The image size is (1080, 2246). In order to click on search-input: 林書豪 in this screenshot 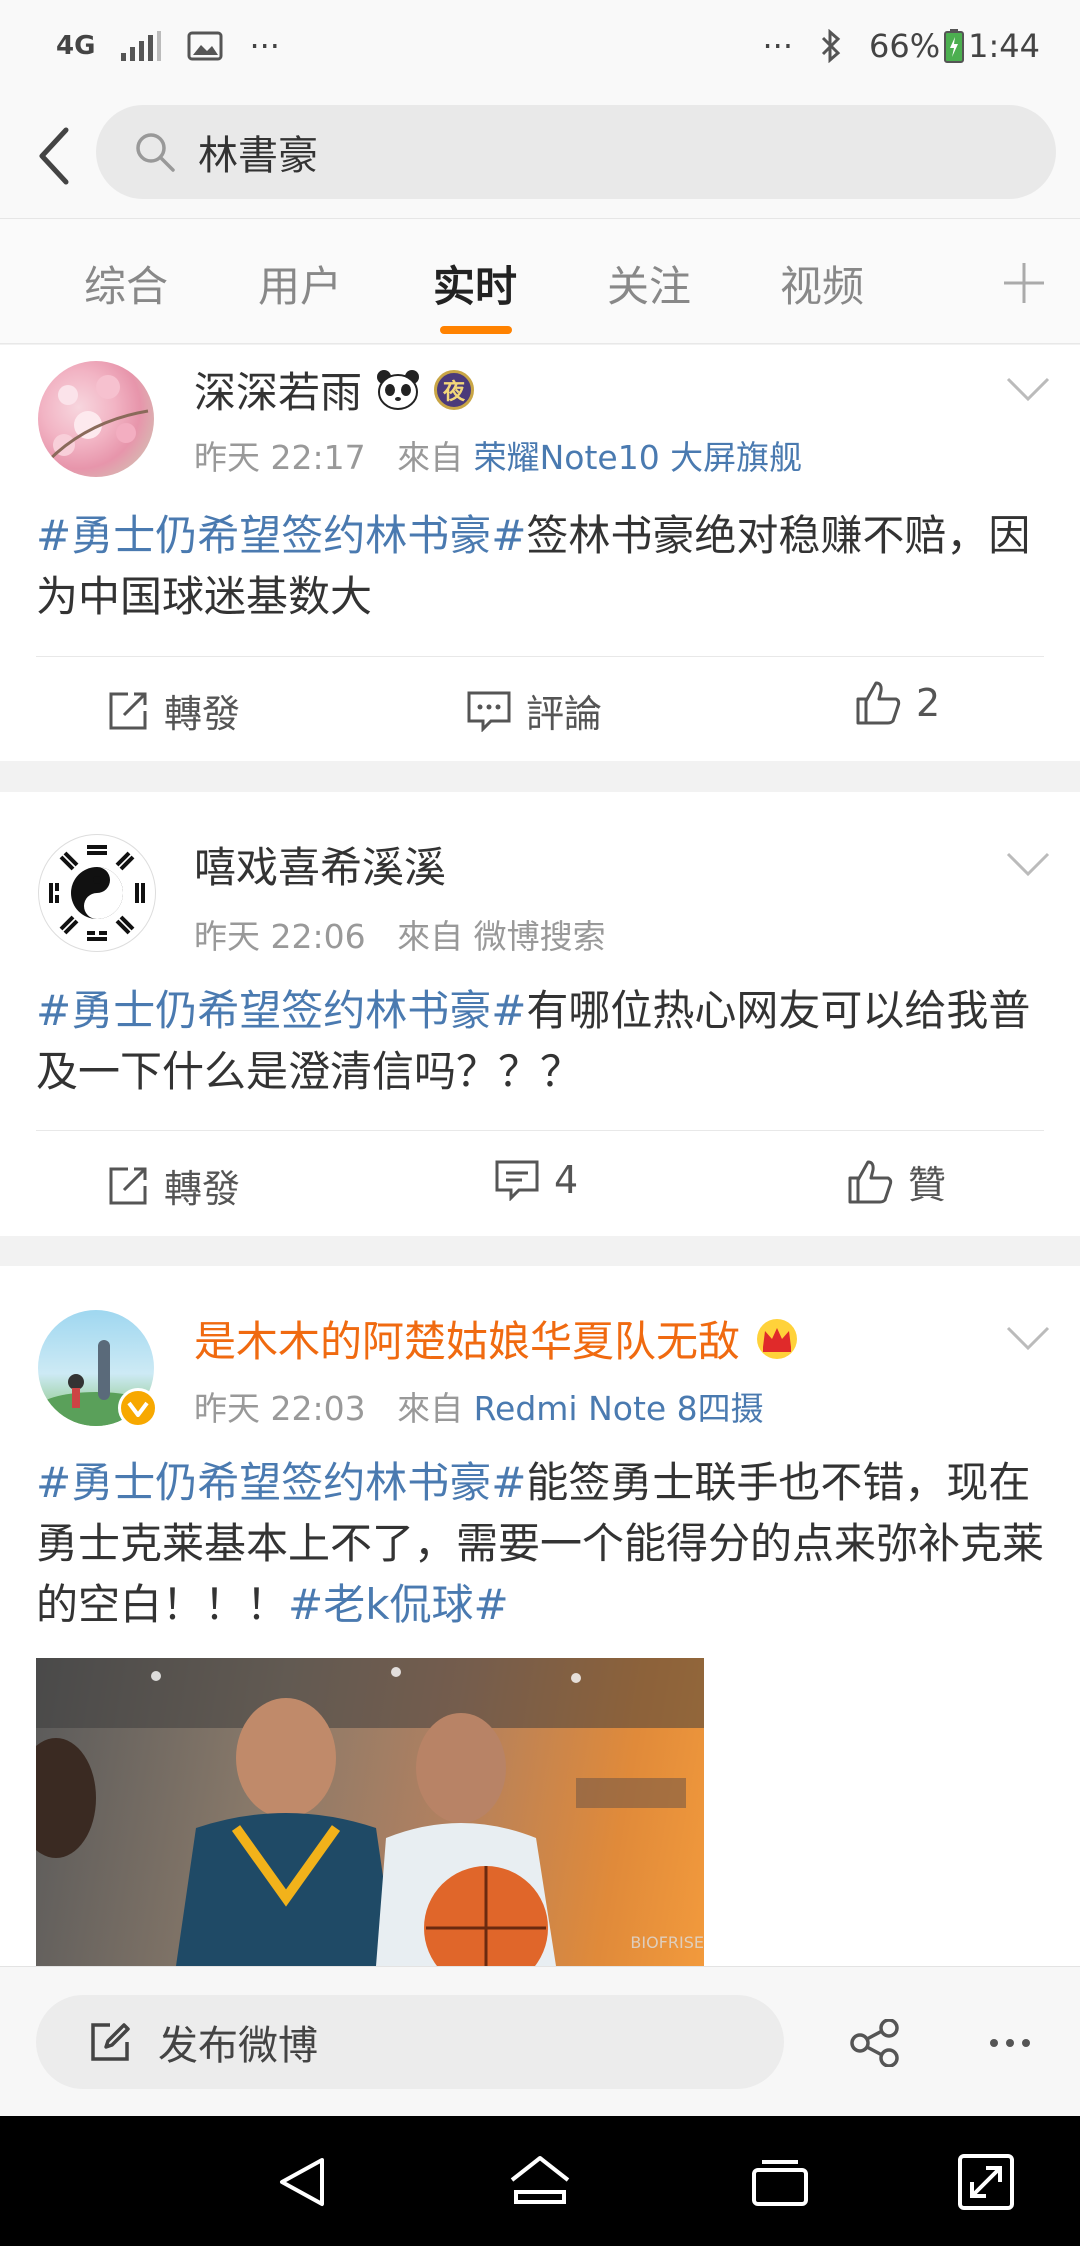, I will do `click(576, 152)`.